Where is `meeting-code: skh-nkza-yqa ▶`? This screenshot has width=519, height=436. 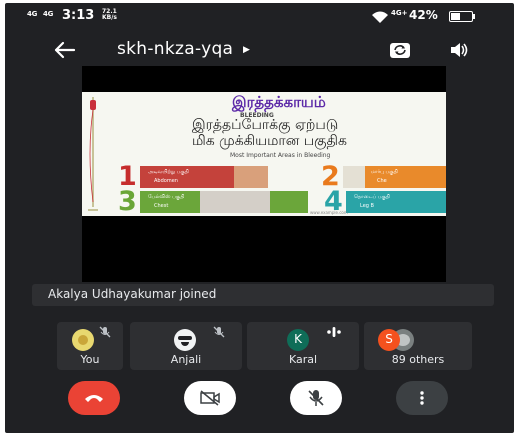 meeting-code: skh-nkza-yqa ▶ is located at coordinates (183, 49).